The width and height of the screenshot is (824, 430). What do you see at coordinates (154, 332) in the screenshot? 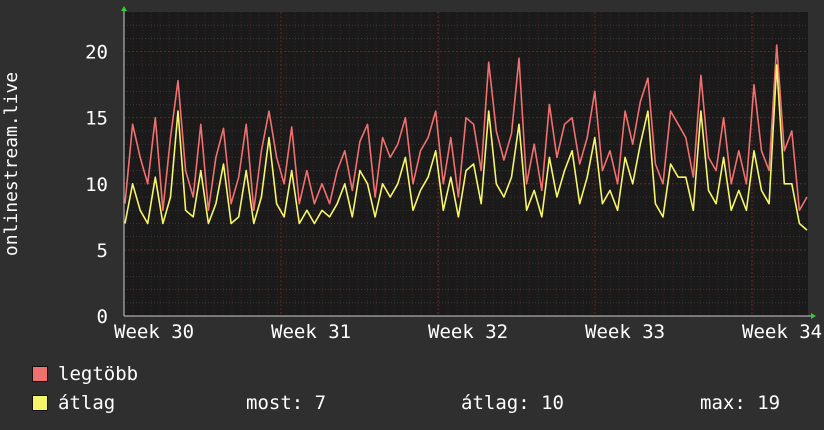
I see `x-tick-label: Week 30` at bounding box center [154, 332].